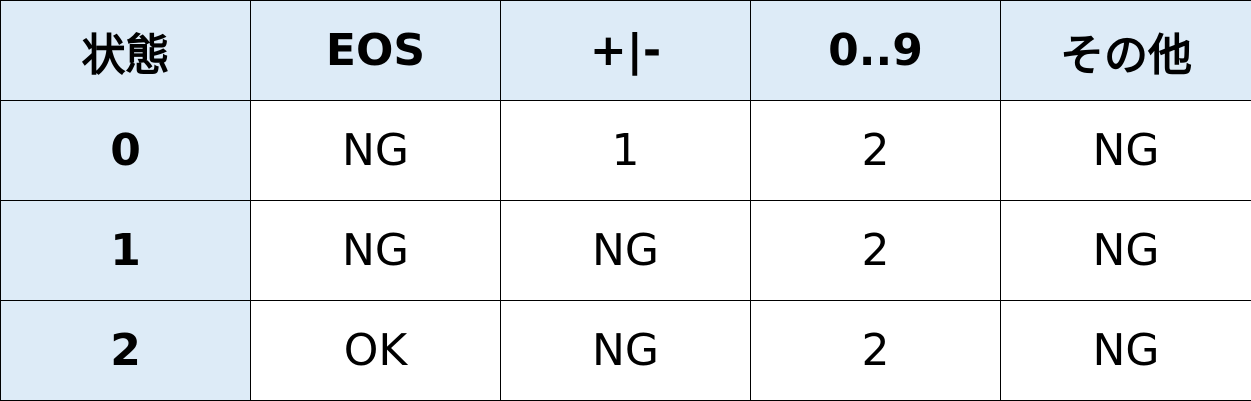 The height and width of the screenshot is (401, 1251). What do you see at coordinates (125, 250) in the screenshot?
I see `row-header-state: 1` at bounding box center [125, 250].